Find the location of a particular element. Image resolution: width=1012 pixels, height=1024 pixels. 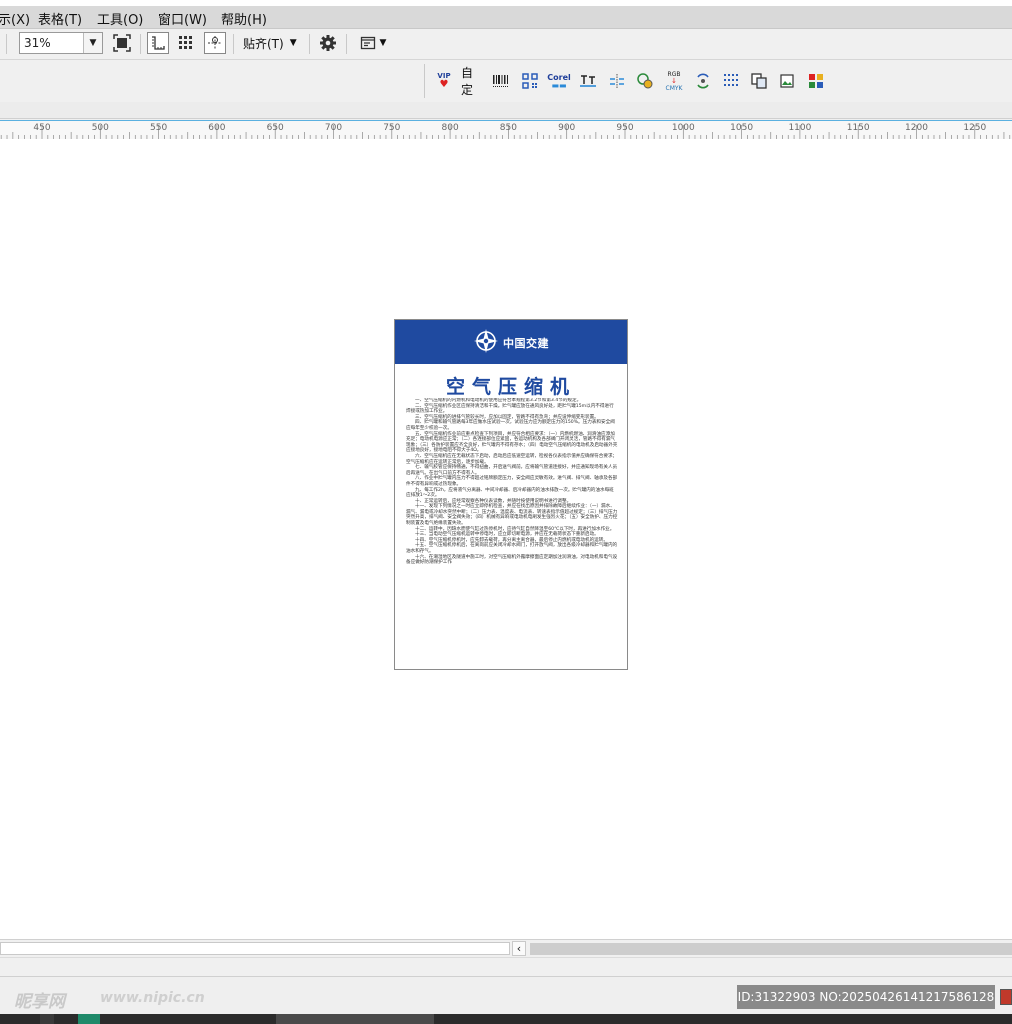

ruler-tick-label: 1050 is located at coordinates (742, 128).